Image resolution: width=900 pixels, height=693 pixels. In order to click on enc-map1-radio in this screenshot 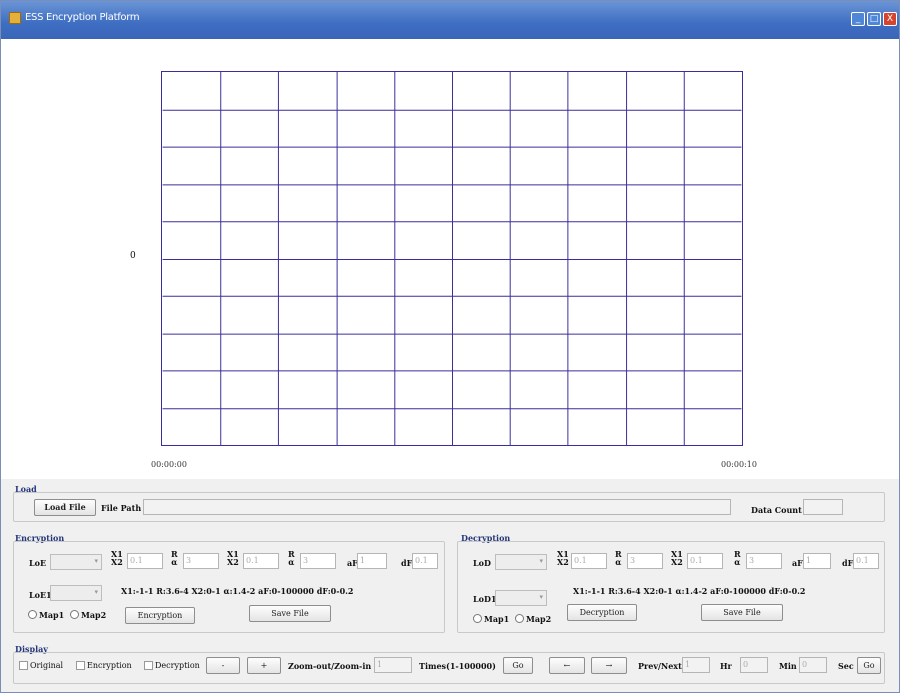, I will do `click(32, 614)`.